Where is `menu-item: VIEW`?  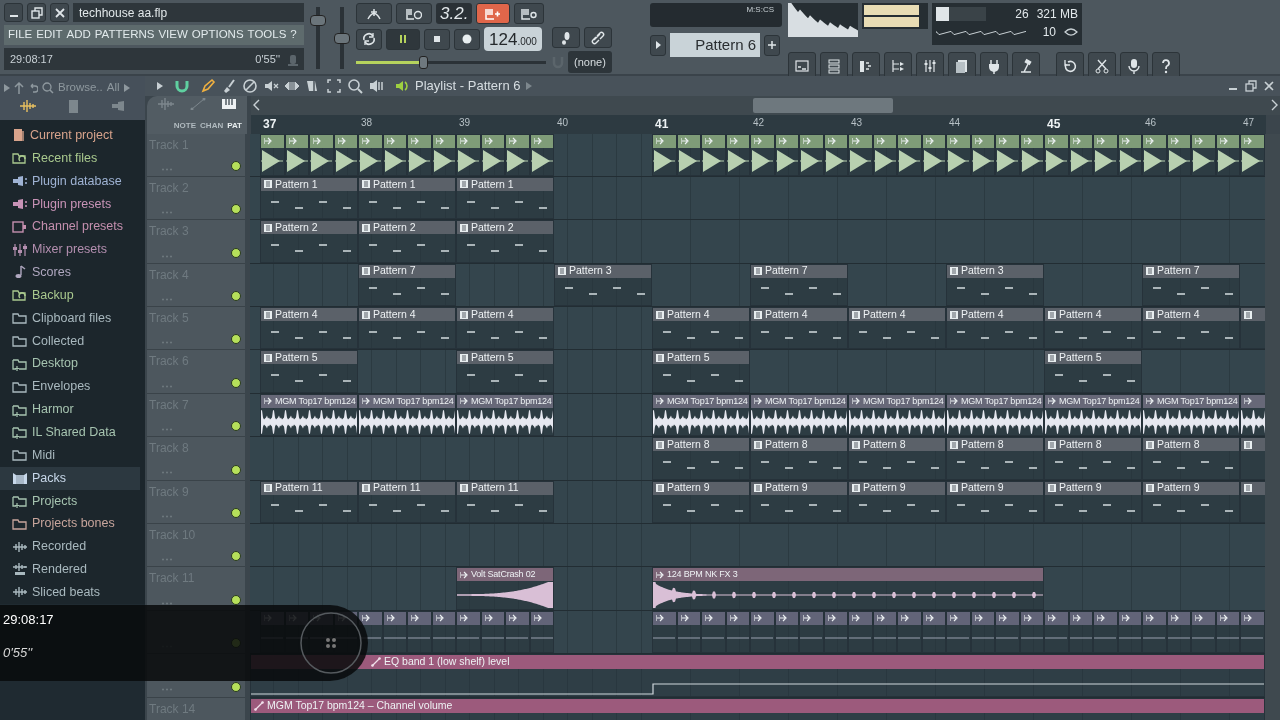 menu-item: VIEW is located at coordinates (173, 35).